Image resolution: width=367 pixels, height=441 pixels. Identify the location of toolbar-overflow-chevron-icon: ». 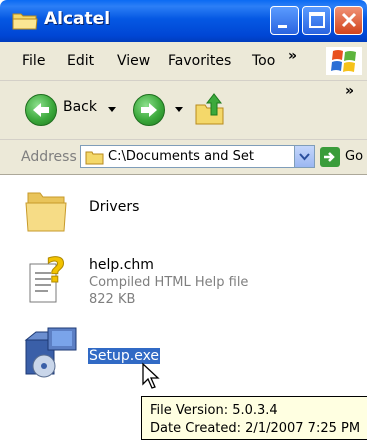
(349, 91).